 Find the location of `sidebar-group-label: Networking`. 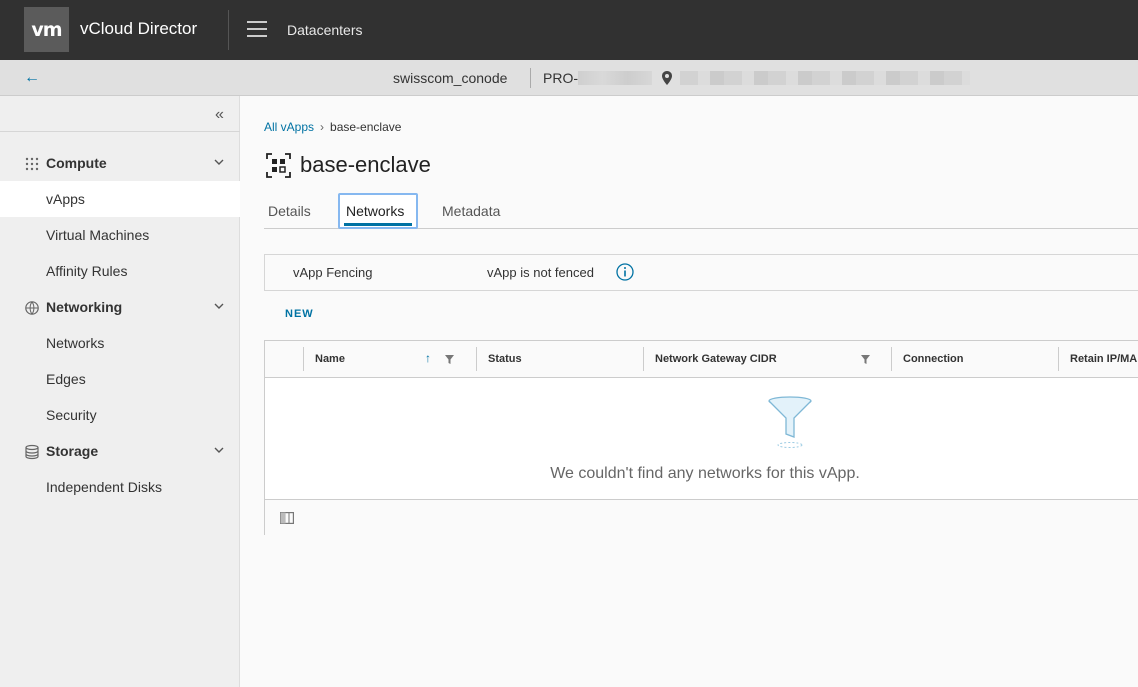

sidebar-group-label: Networking is located at coordinates (84, 307).